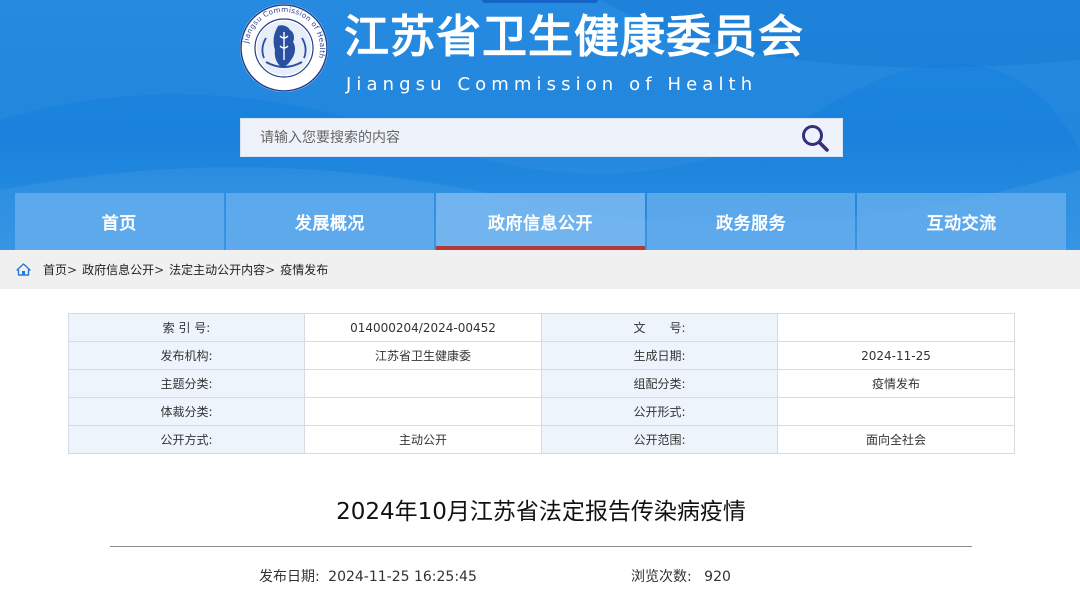 The image size is (1080, 598). What do you see at coordinates (423, 327) in the screenshot?
I see `meta-value-index: 014000204/2024-00452` at bounding box center [423, 327].